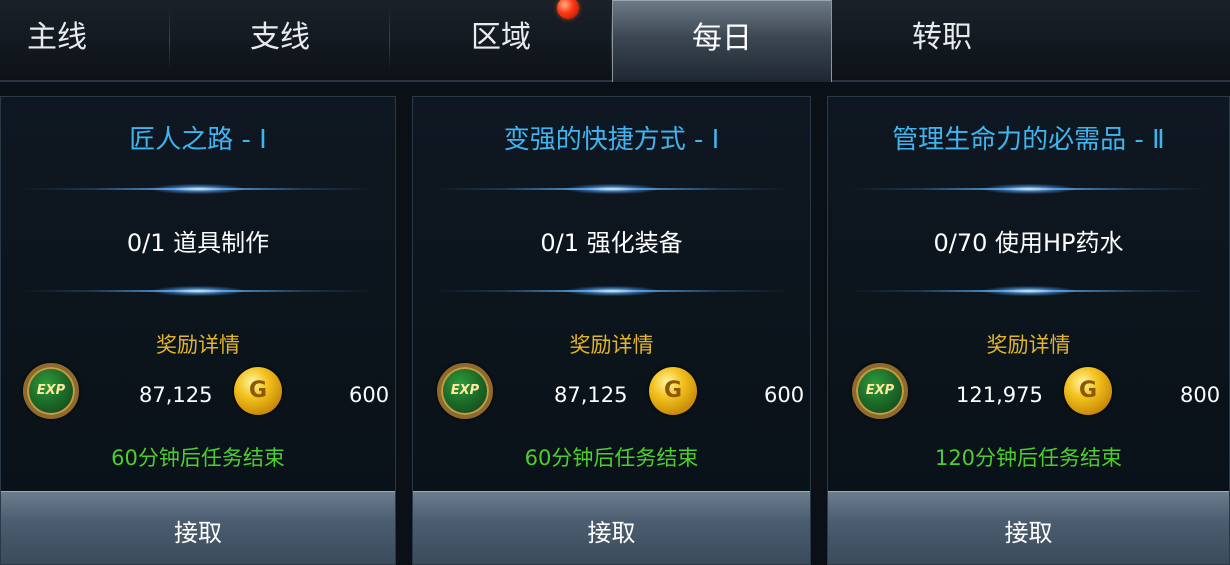 Image resolution: width=1230 pixels, height=565 pixels. I want to click on tab-side-quest-label: 支线, so click(280, 37).